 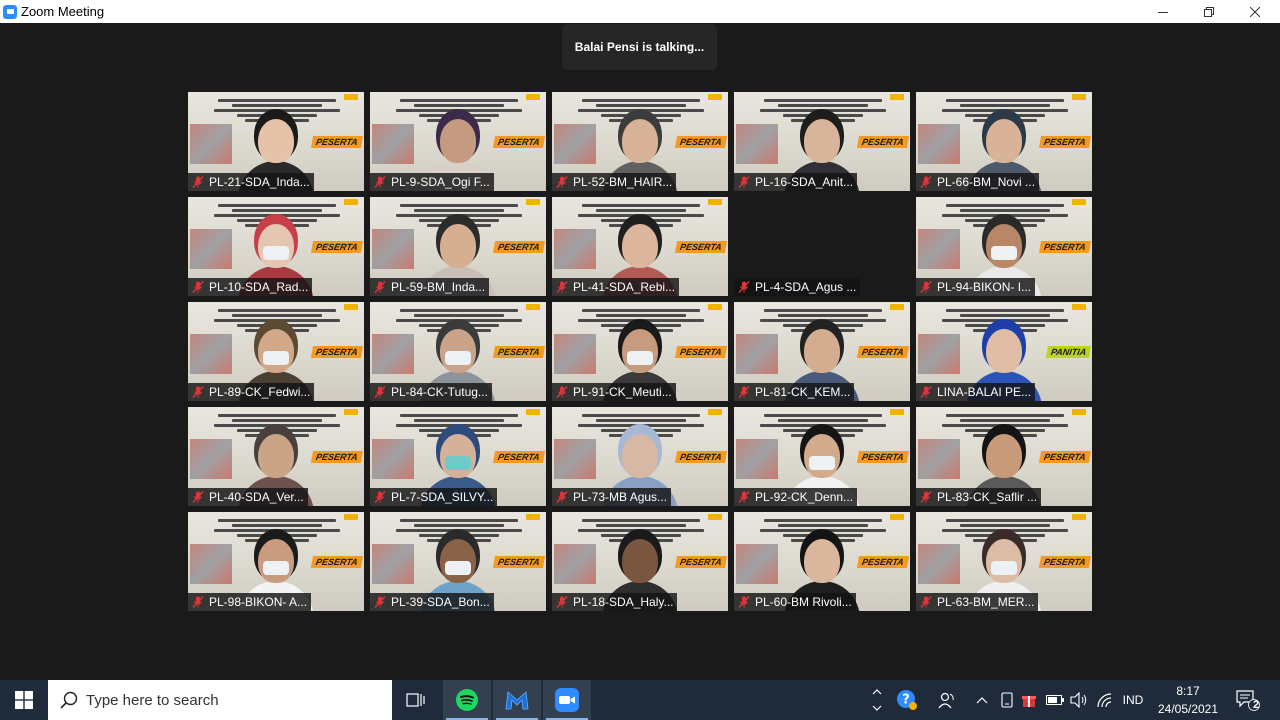 I want to click on malwarebytes-taskbar-button, so click(x=517, y=700).